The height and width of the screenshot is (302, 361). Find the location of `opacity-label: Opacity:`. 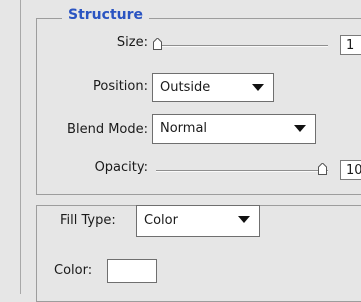

opacity-label: Opacity: is located at coordinates (121, 167).